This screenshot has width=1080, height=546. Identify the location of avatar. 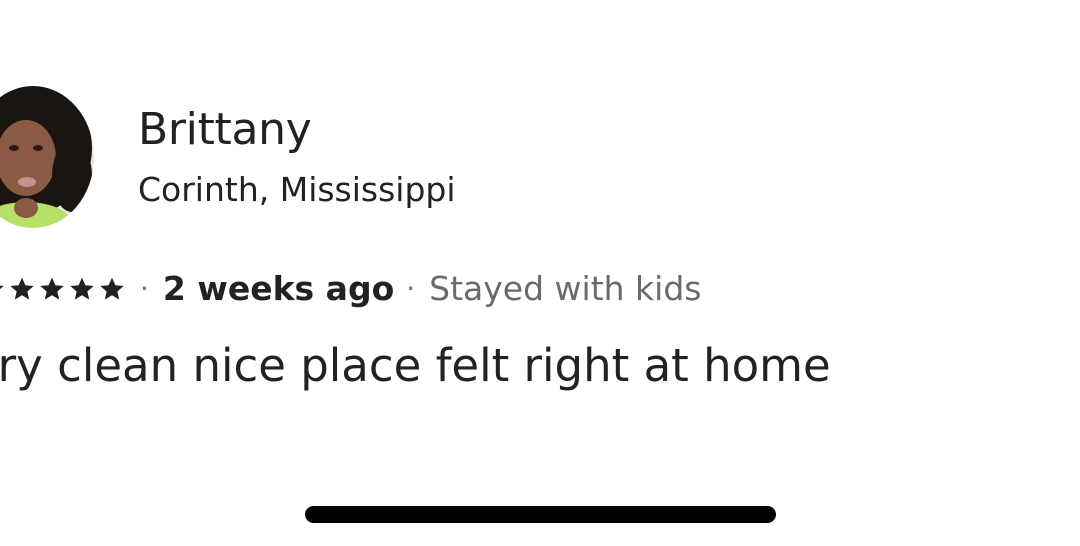
(47, 157).